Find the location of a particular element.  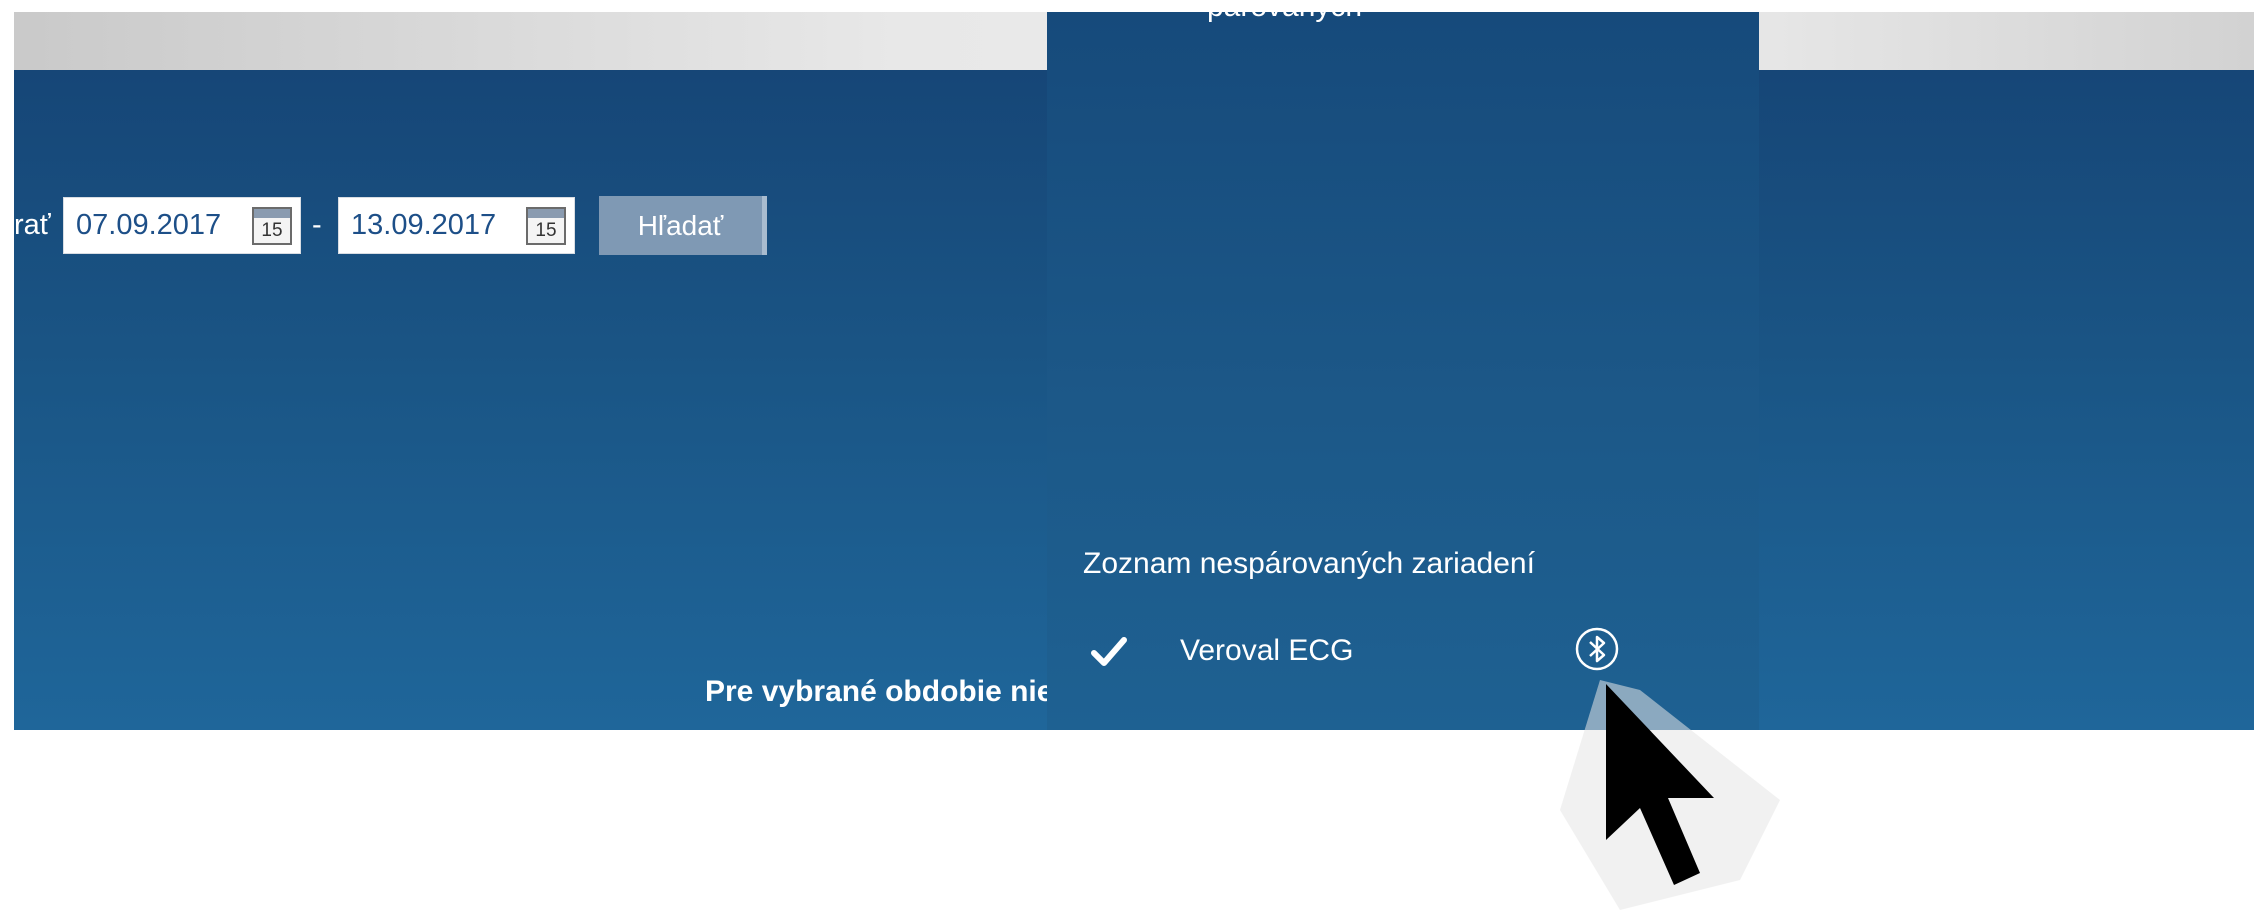

device-name: Veroval ECG is located at coordinates (1267, 650).